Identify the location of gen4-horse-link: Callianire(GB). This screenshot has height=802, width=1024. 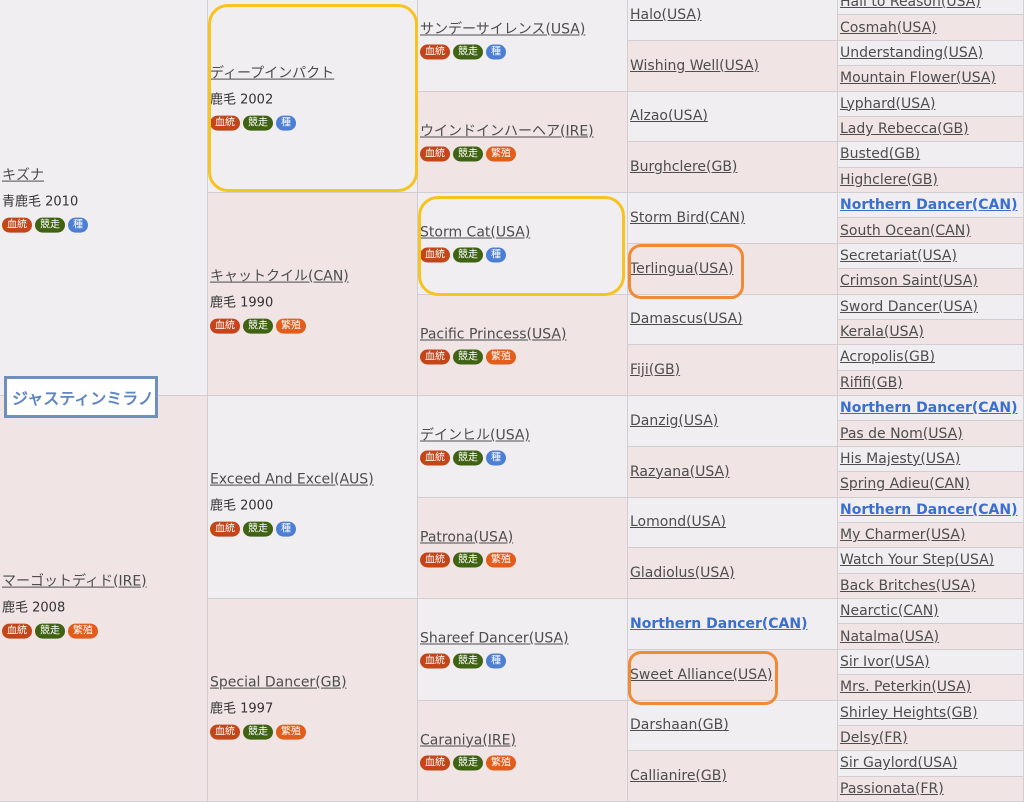
(732, 776).